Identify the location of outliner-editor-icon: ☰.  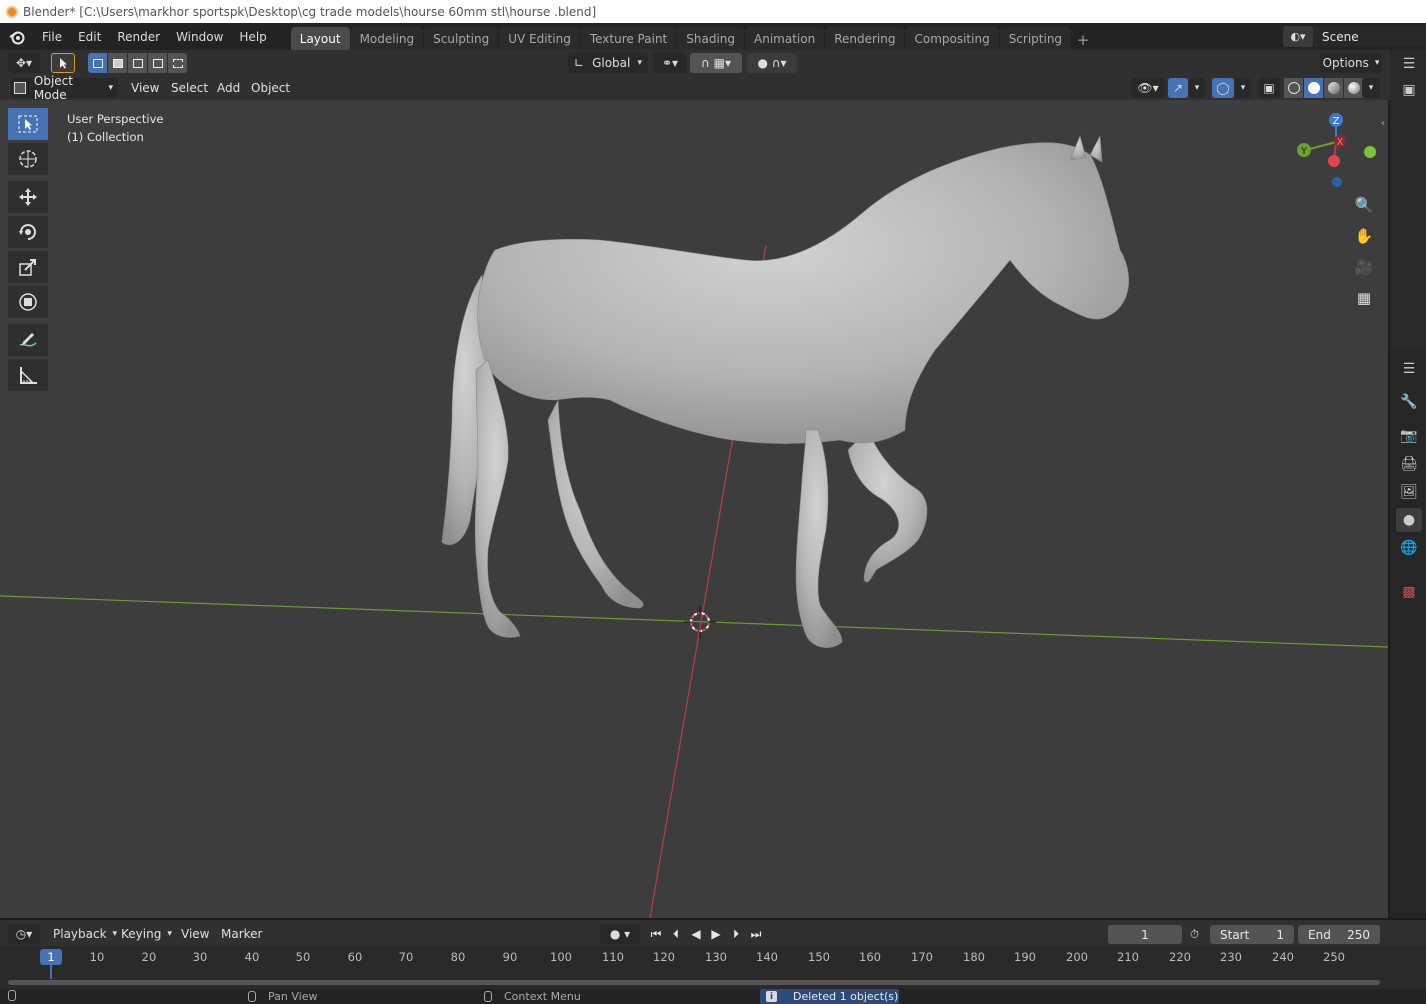
(1409, 64).